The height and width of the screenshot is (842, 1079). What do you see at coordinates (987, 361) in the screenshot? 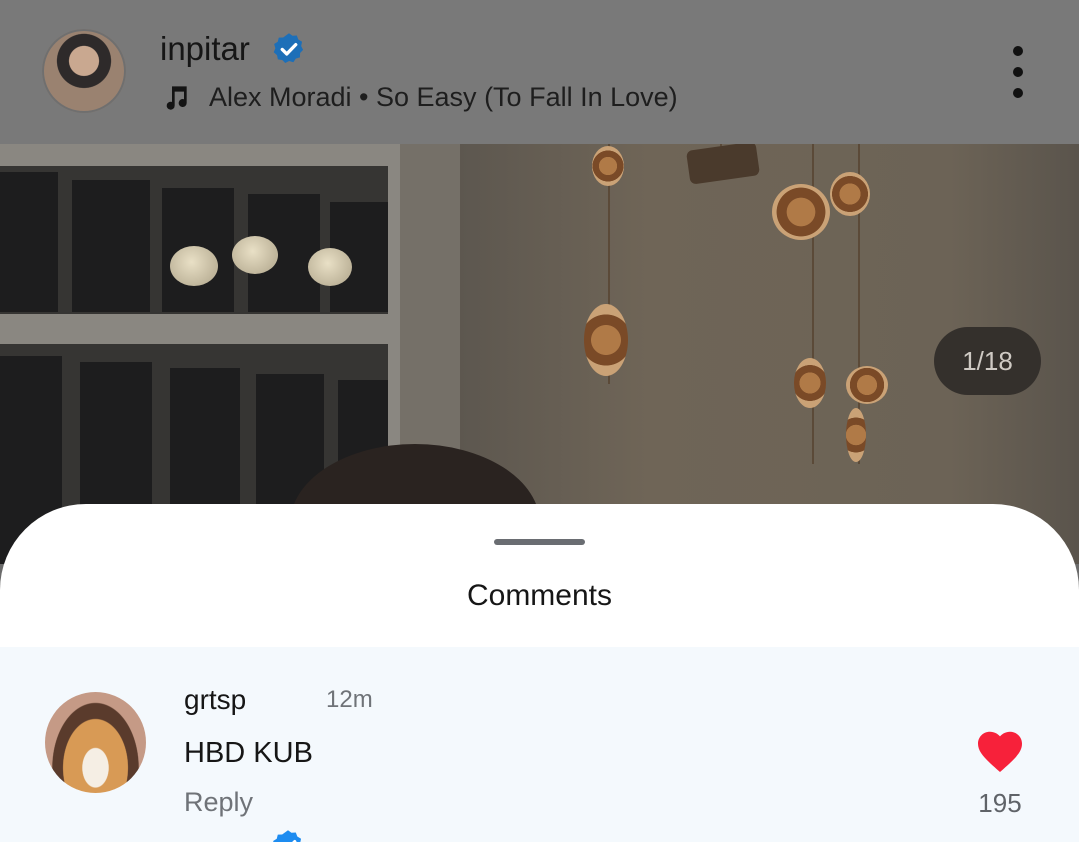
I see `image-counter-badge: 1/18` at bounding box center [987, 361].